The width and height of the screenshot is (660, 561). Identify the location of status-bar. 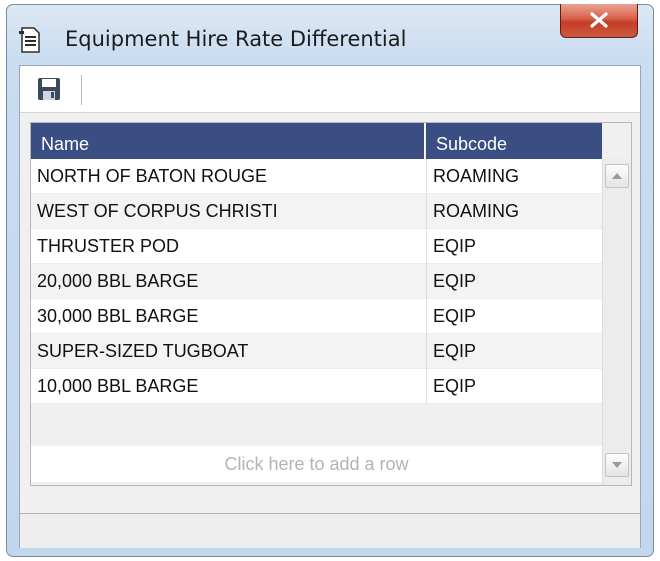
(330, 530).